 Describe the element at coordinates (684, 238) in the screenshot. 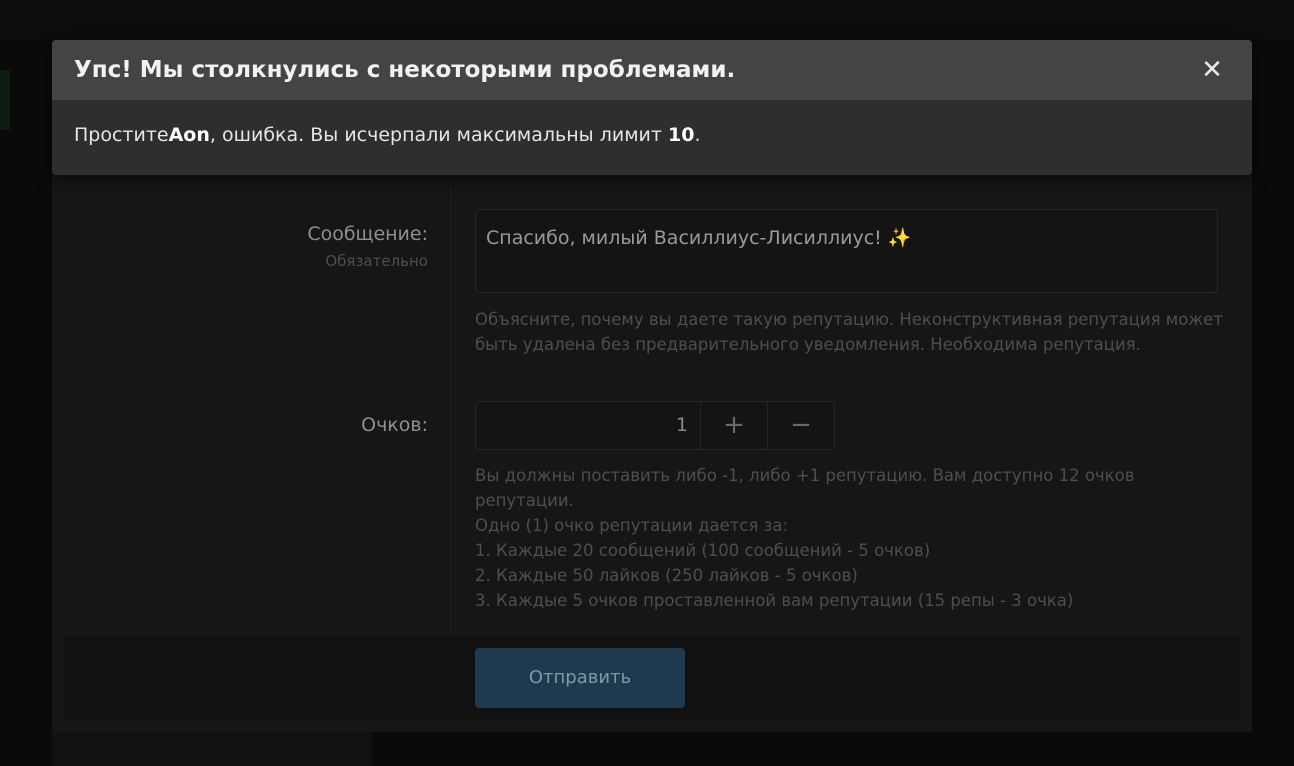

I see `message-text: Спасибо, милый Василлиус-Лисиллиус!` at that location.